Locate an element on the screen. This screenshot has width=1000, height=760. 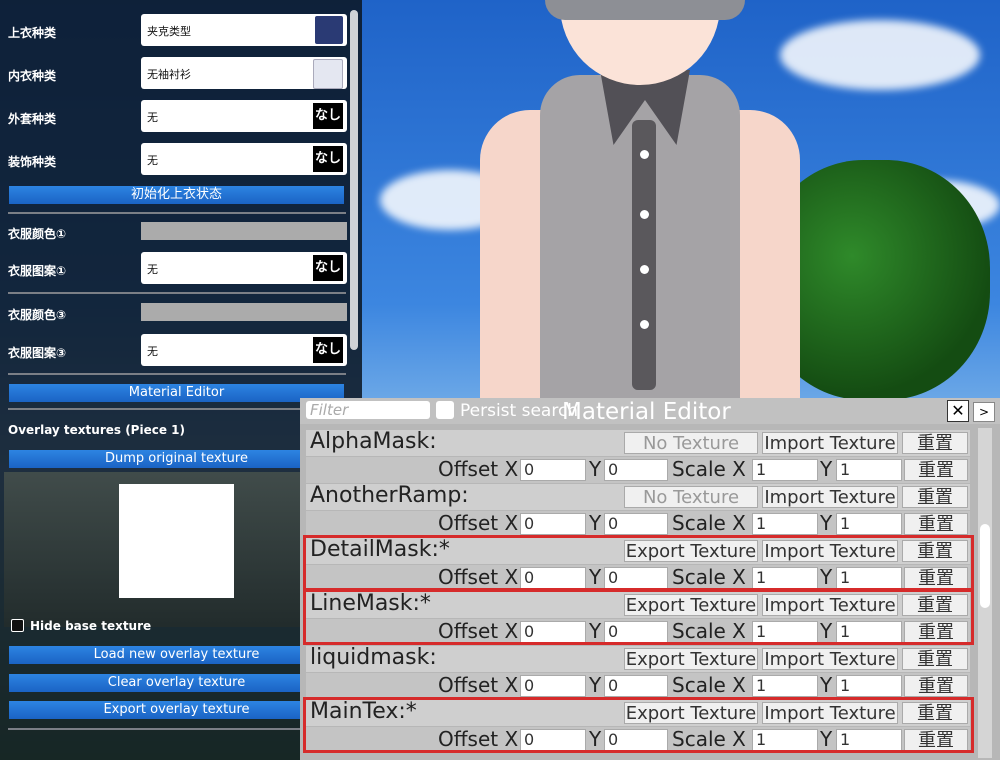
next-icon: > is located at coordinates (984, 412).